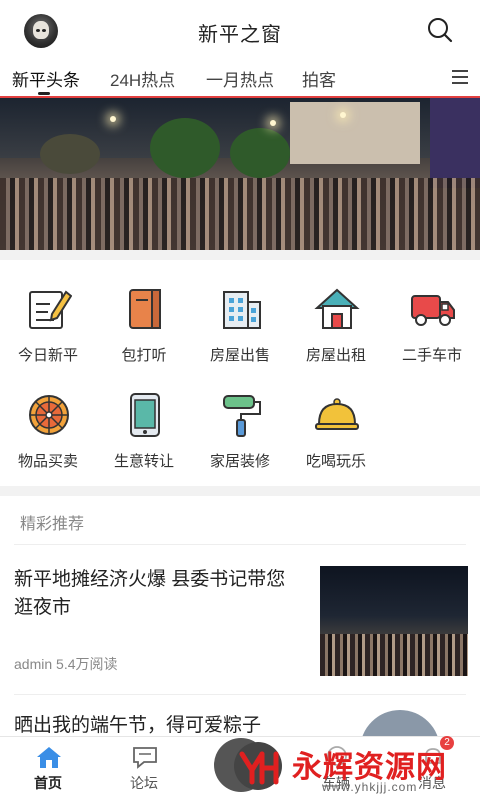 The height and width of the screenshot is (800, 480). What do you see at coordinates (144, 783) in the screenshot?
I see `nav-label: 论坛` at bounding box center [144, 783].